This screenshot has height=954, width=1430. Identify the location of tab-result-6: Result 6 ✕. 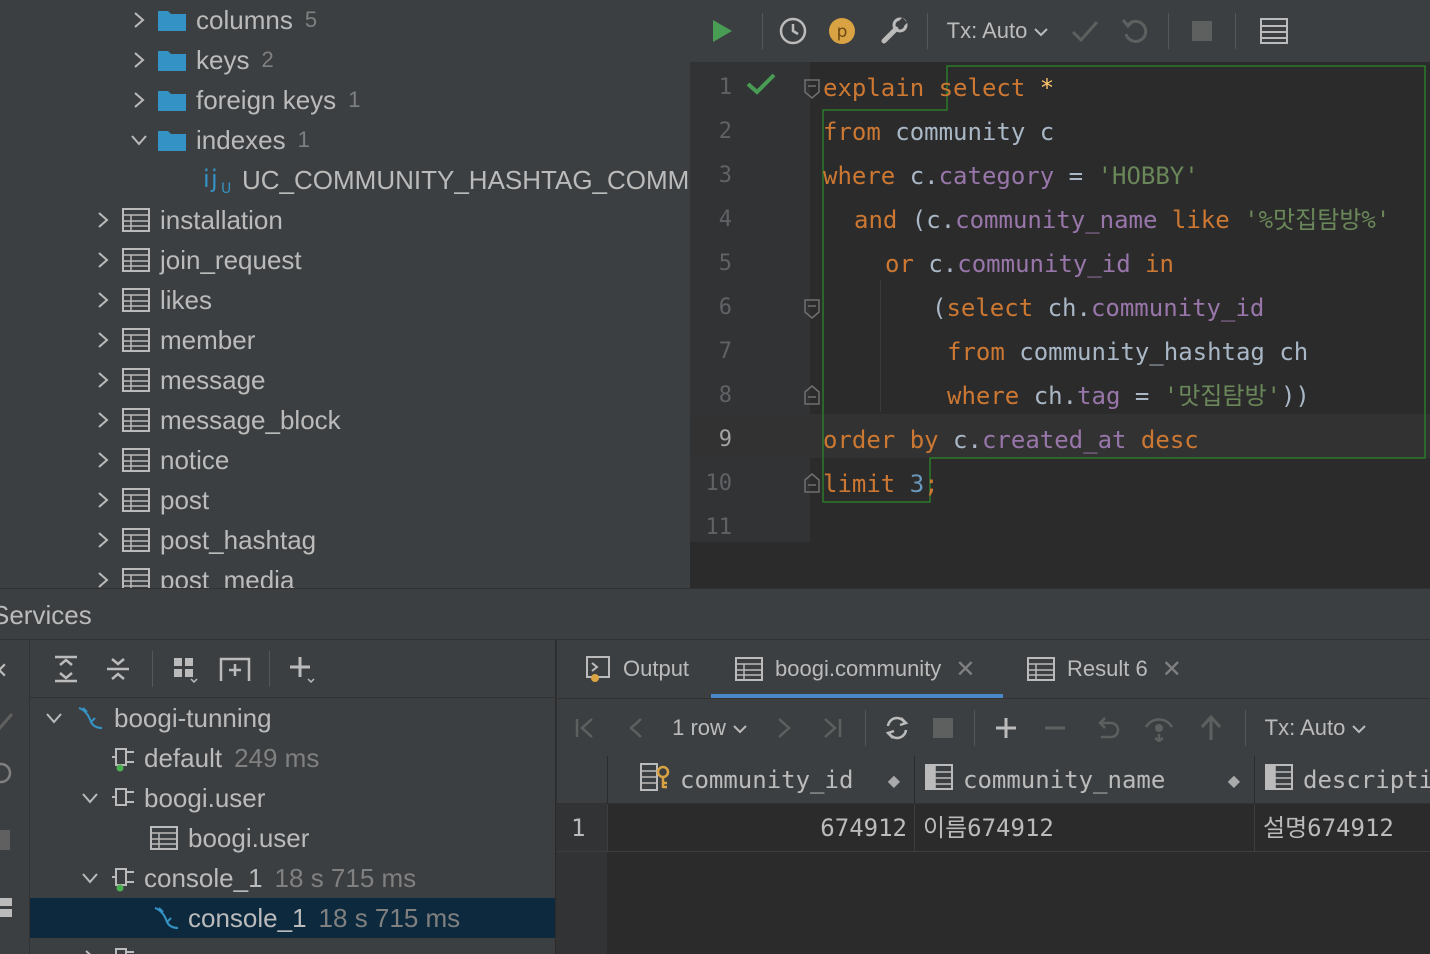
(1104, 669).